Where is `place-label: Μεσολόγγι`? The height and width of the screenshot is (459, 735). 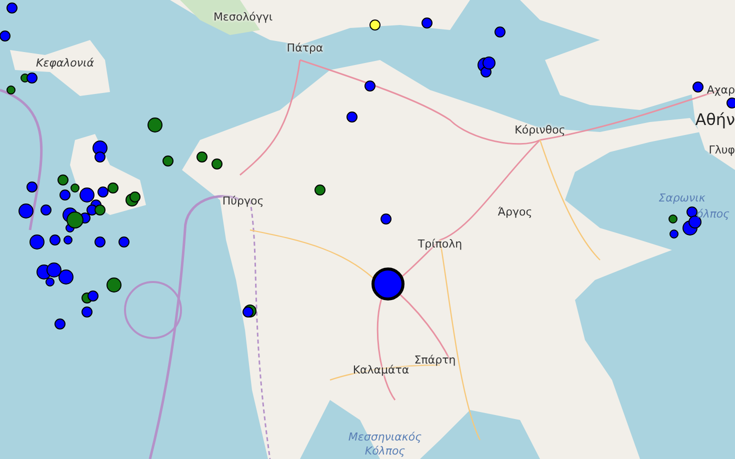 place-label: Μεσολόγγι is located at coordinates (243, 17).